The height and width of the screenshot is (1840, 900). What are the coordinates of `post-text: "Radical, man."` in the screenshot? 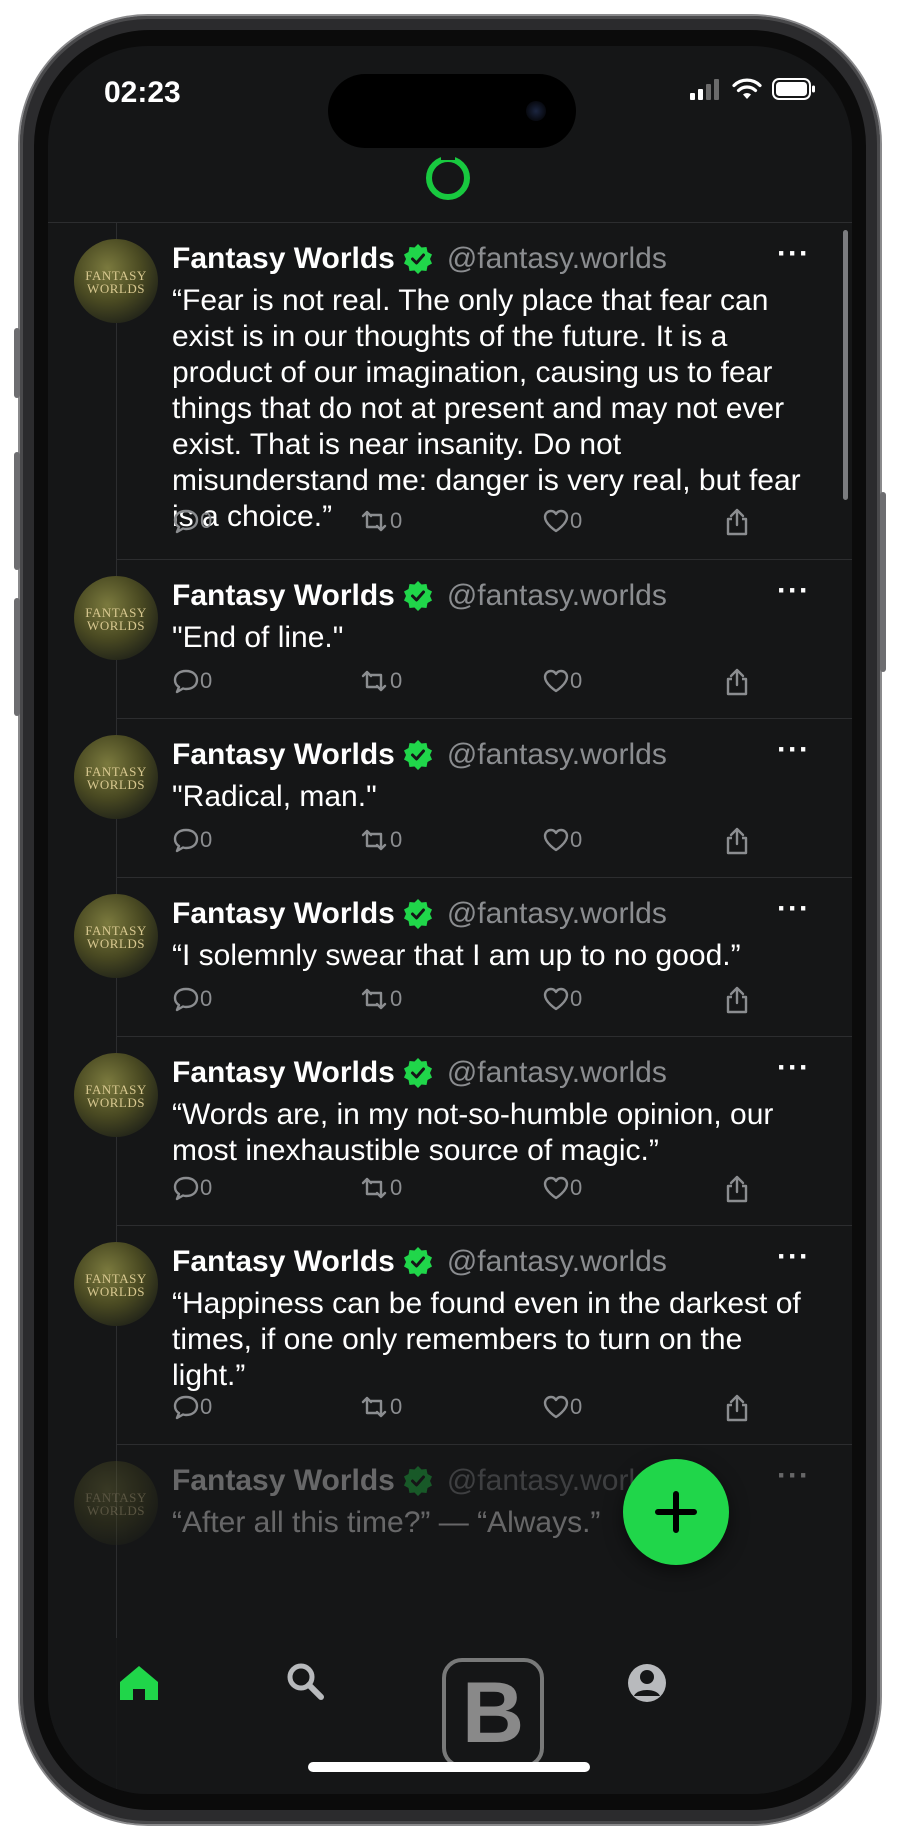 It's located at (274, 796).